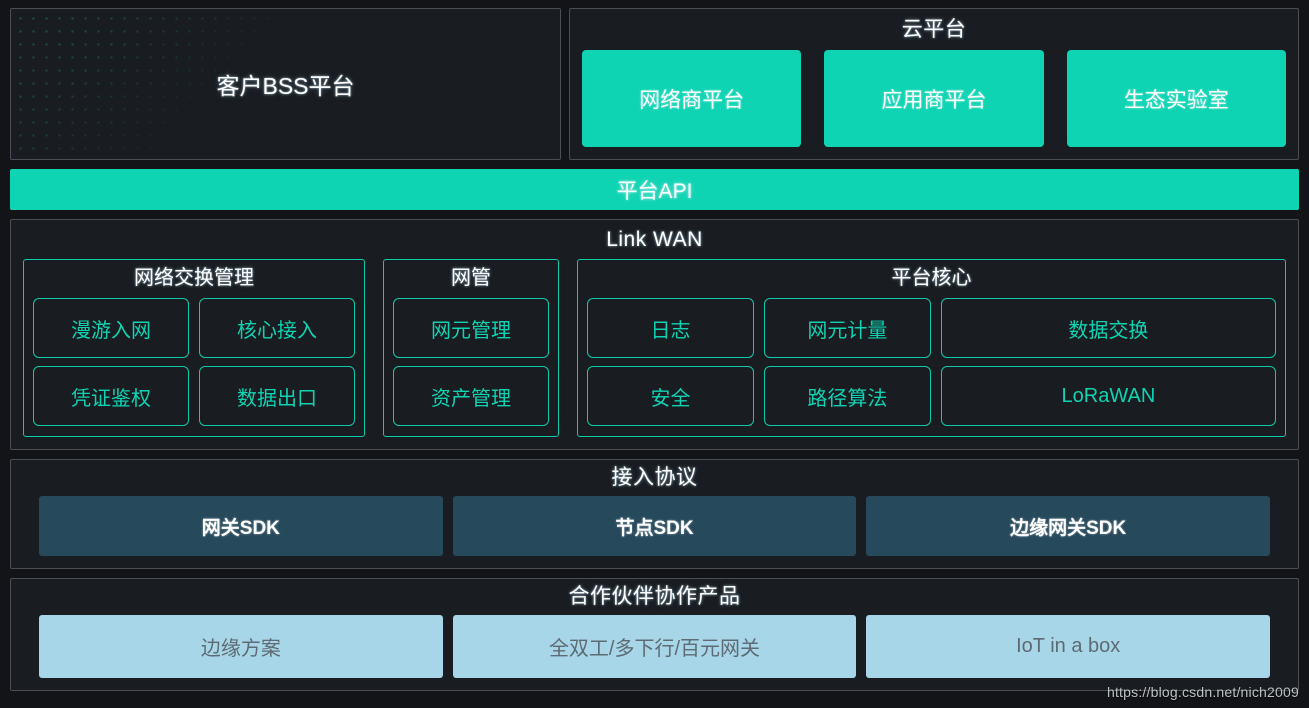 This screenshot has height=708, width=1309. I want to click on bss-platform-label: 客户BSS平台, so click(285, 86).